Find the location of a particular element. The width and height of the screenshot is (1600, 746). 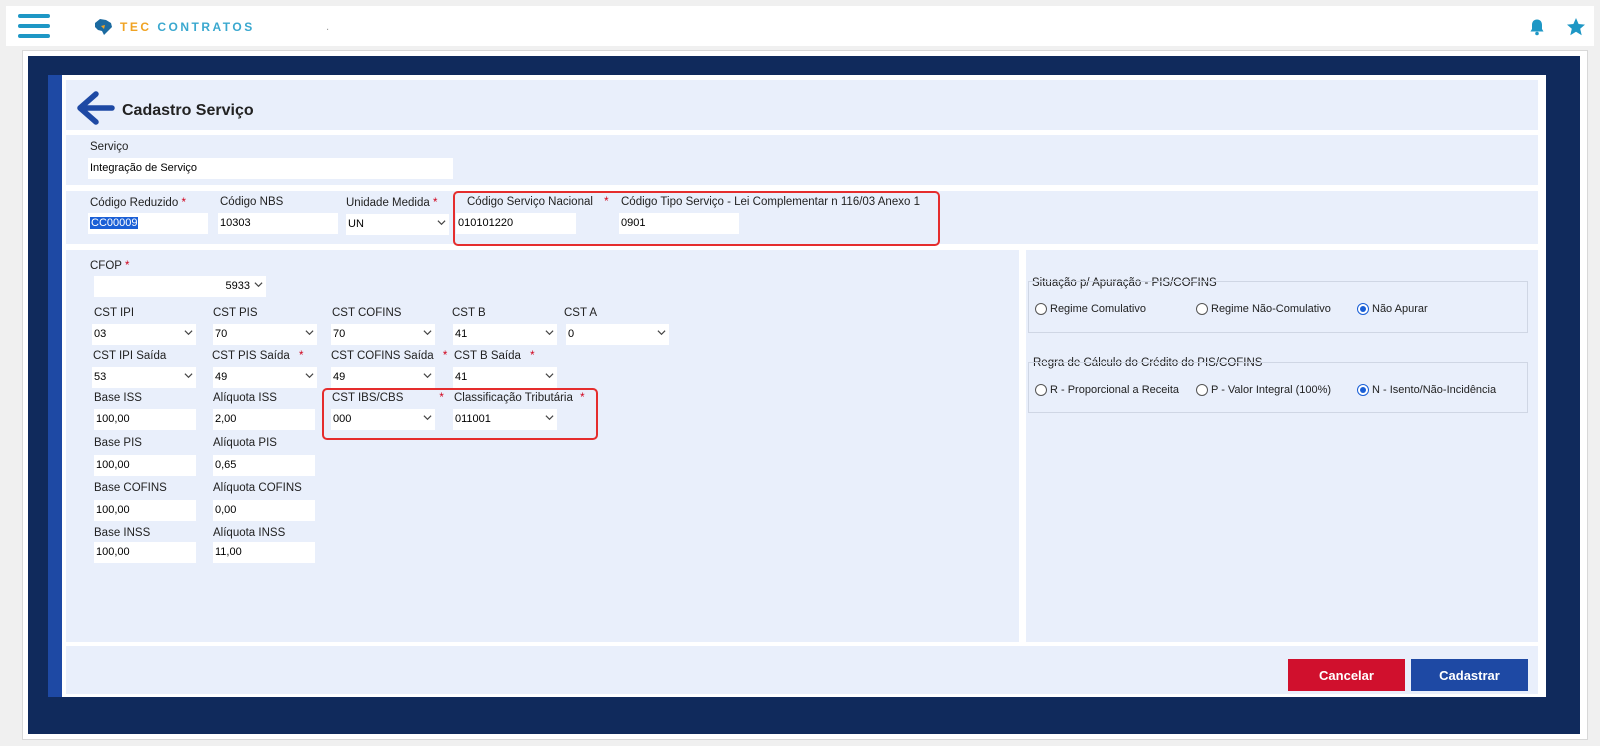

base-pis-label: Base PIS is located at coordinates (118, 443).